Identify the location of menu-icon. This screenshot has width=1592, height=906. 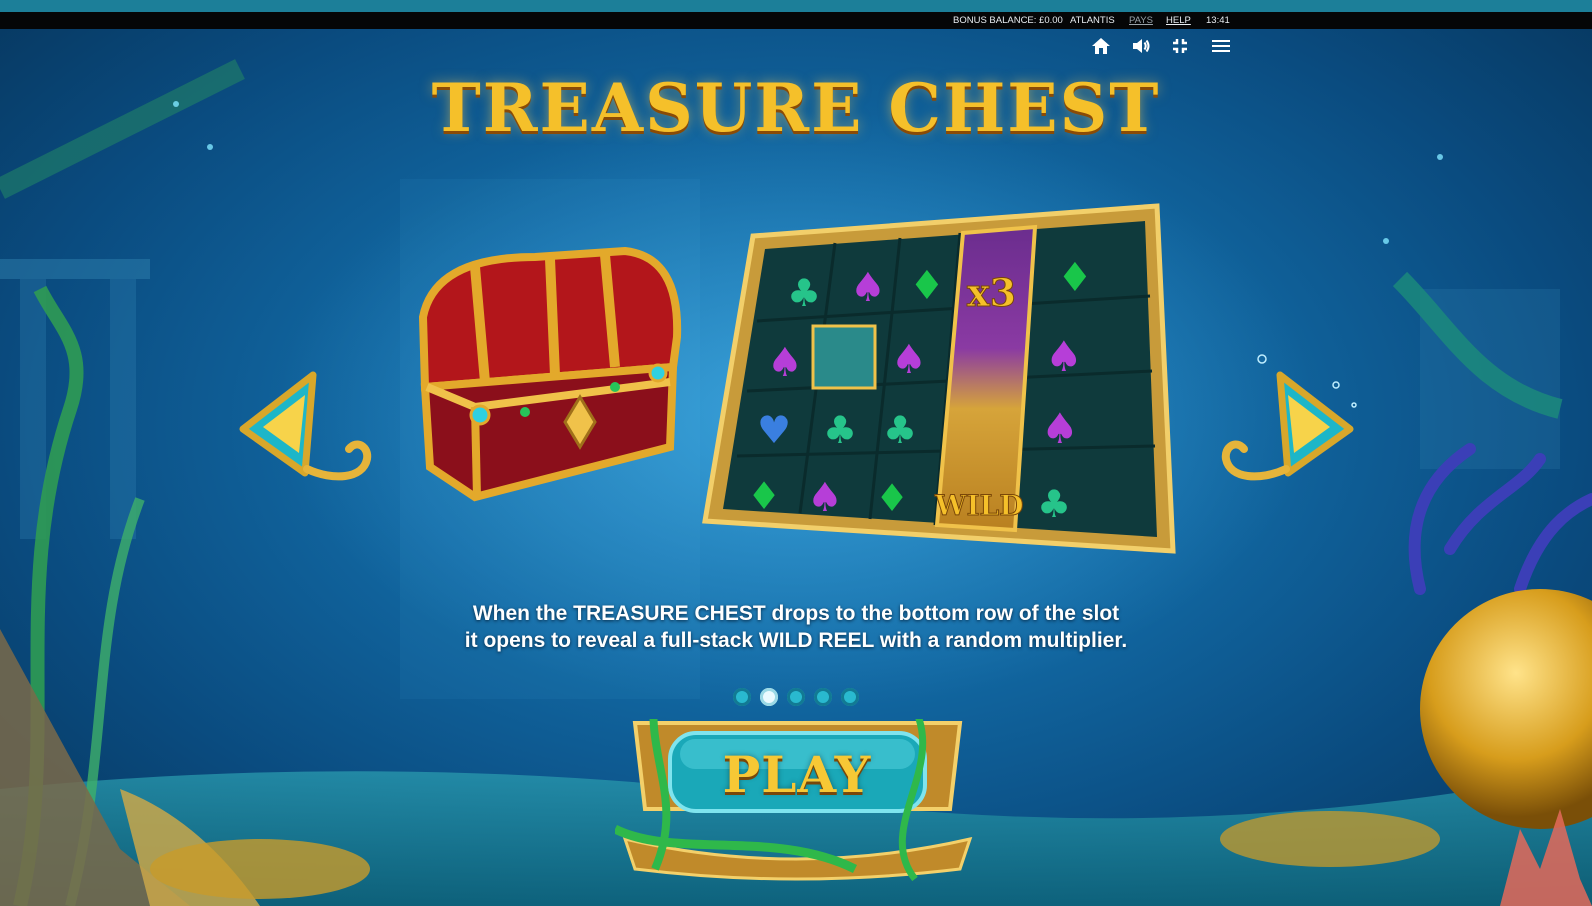
(1221, 46).